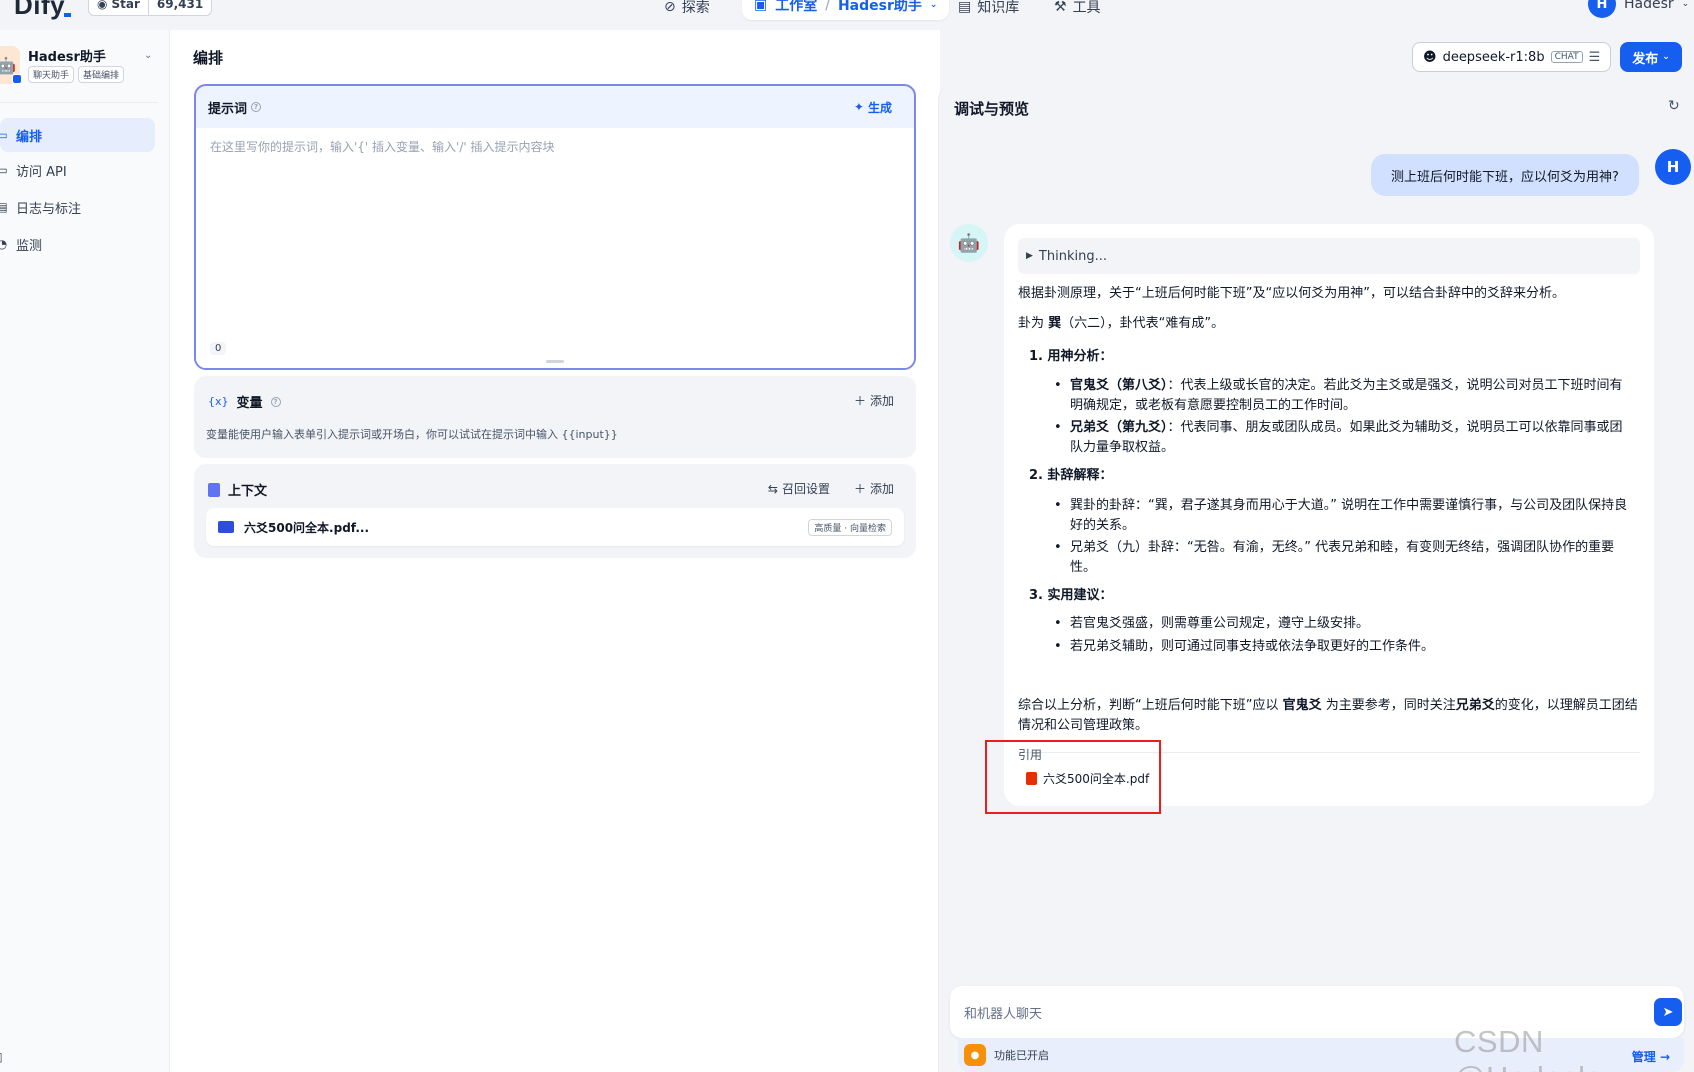 The width and height of the screenshot is (1694, 1072). What do you see at coordinates (1527, 1048) in the screenshot?
I see `watermark: CSDN @Hadesls` at bounding box center [1527, 1048].